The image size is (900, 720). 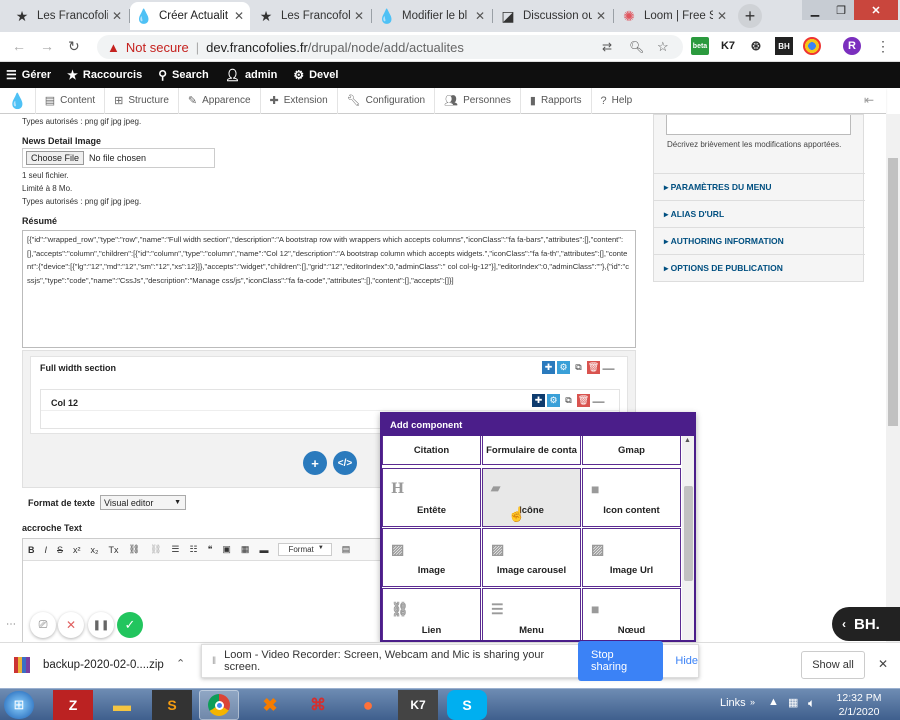 I want to click on back-icon: ←, so click(x=19, y=46).